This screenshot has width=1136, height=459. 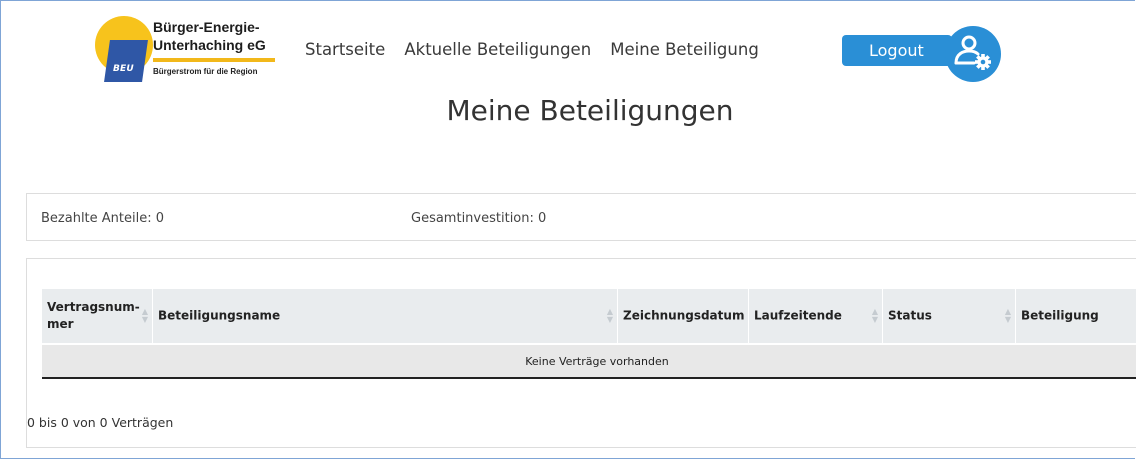 What do you see at coordinates (497, 49) in the screenshot?
I see `nav-item-aktuelle-beteiligungen: Aktuelle Beteiligungen` at bounding box center [497, 49].